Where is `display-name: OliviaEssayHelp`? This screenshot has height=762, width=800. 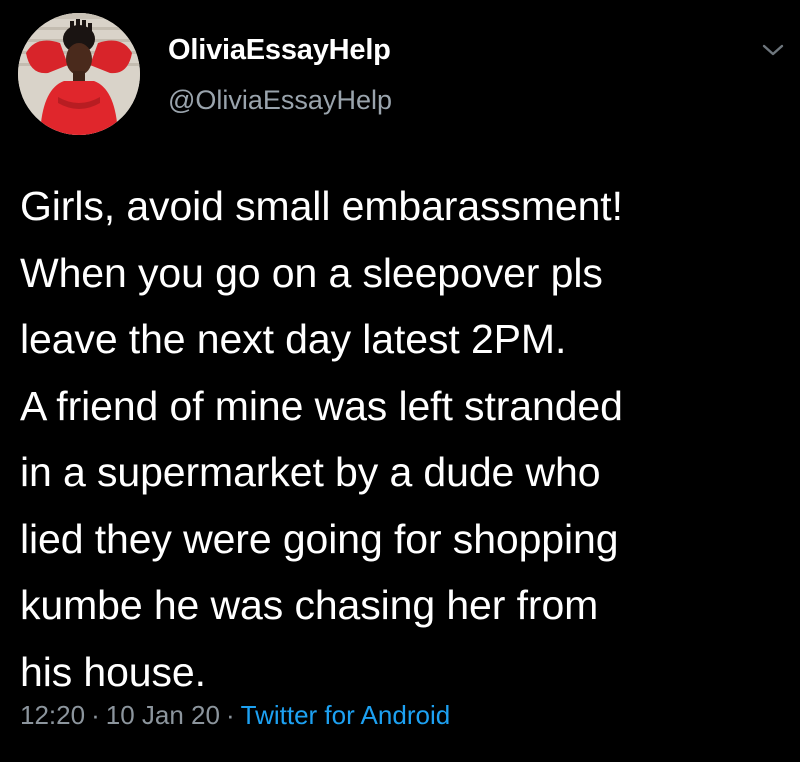 display-name: OliviaEssayHelp is located at coordinates (279, 50).